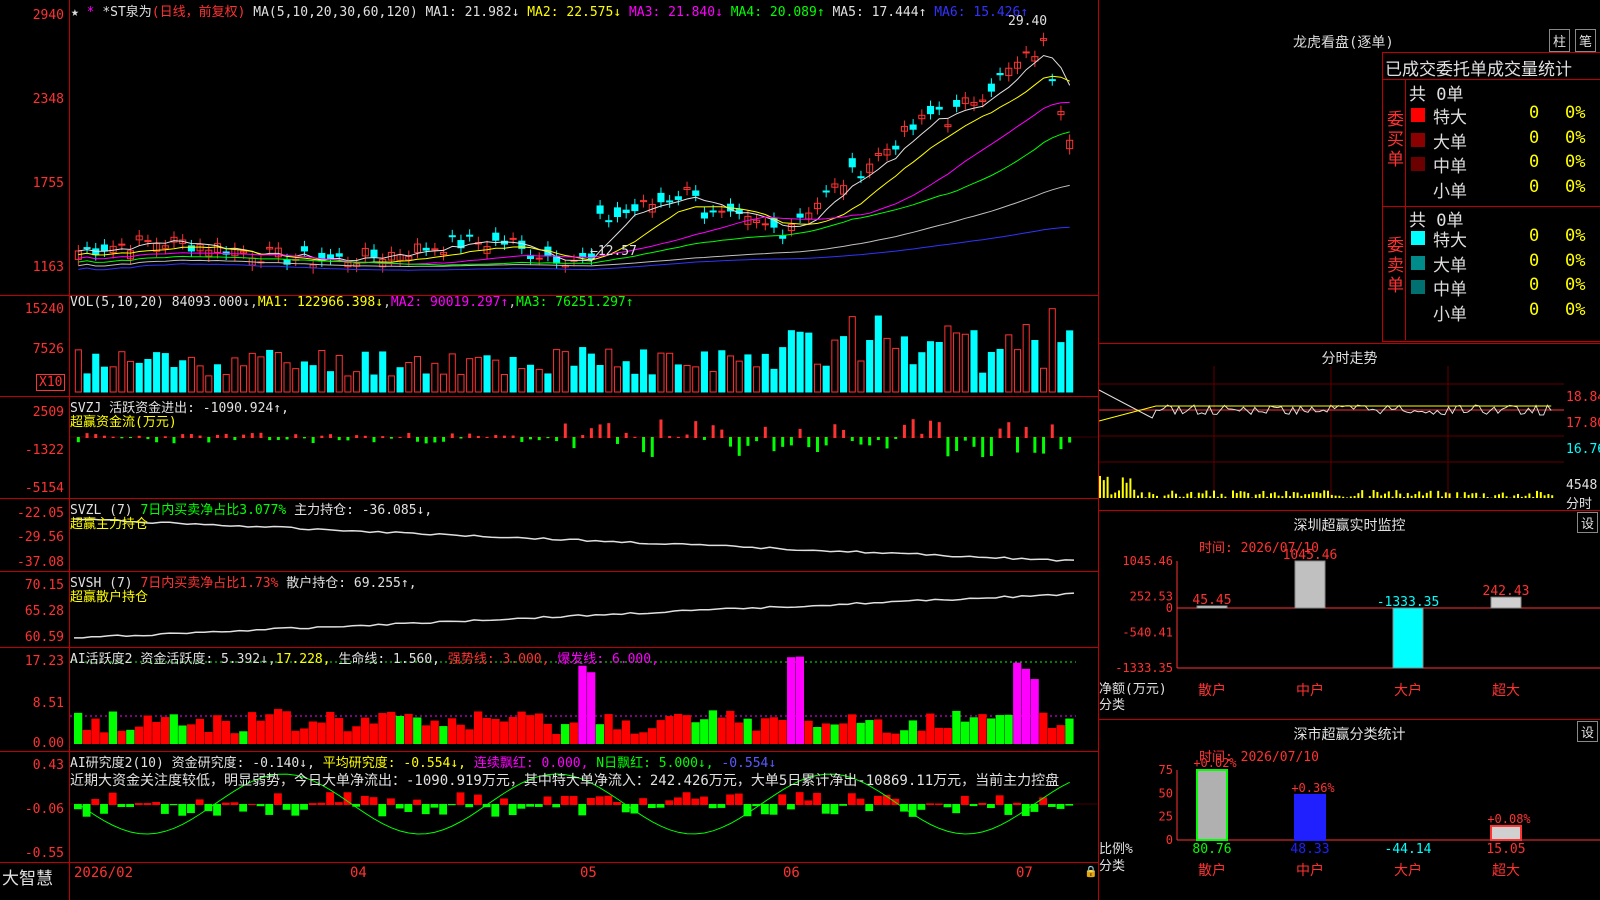 The image size is (1600, 900). I want to click on volume-chart, so click(549, 346).